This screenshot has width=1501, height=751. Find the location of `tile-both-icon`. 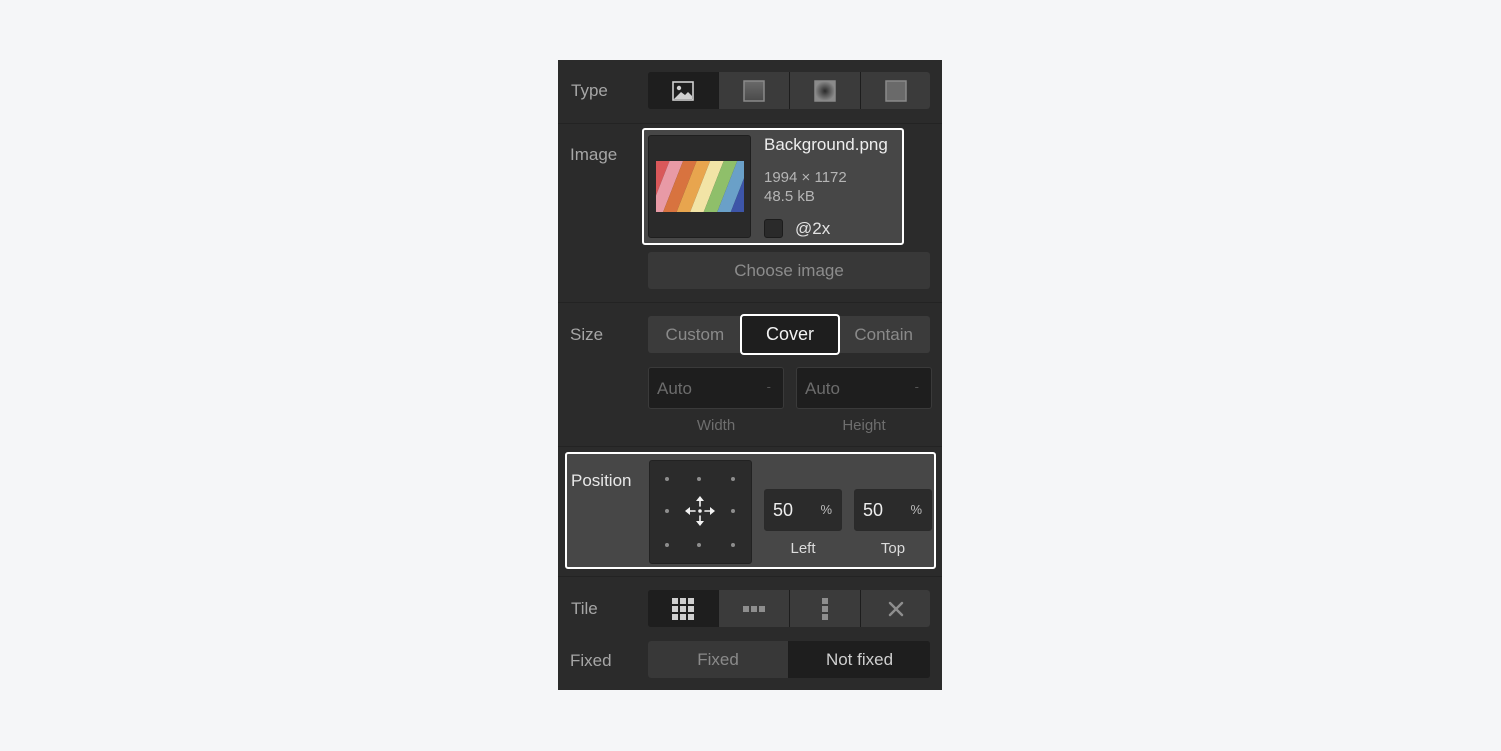

tile-both-icon is located at coordinates (683, 608).